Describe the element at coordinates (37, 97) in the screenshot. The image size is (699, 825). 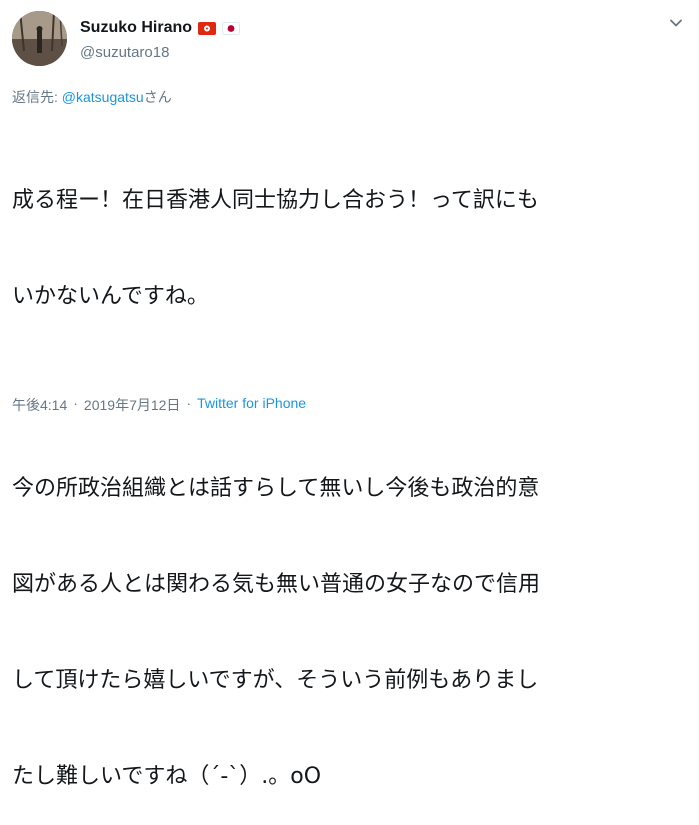
I see `reply-prefix: 返信先:` at that location.